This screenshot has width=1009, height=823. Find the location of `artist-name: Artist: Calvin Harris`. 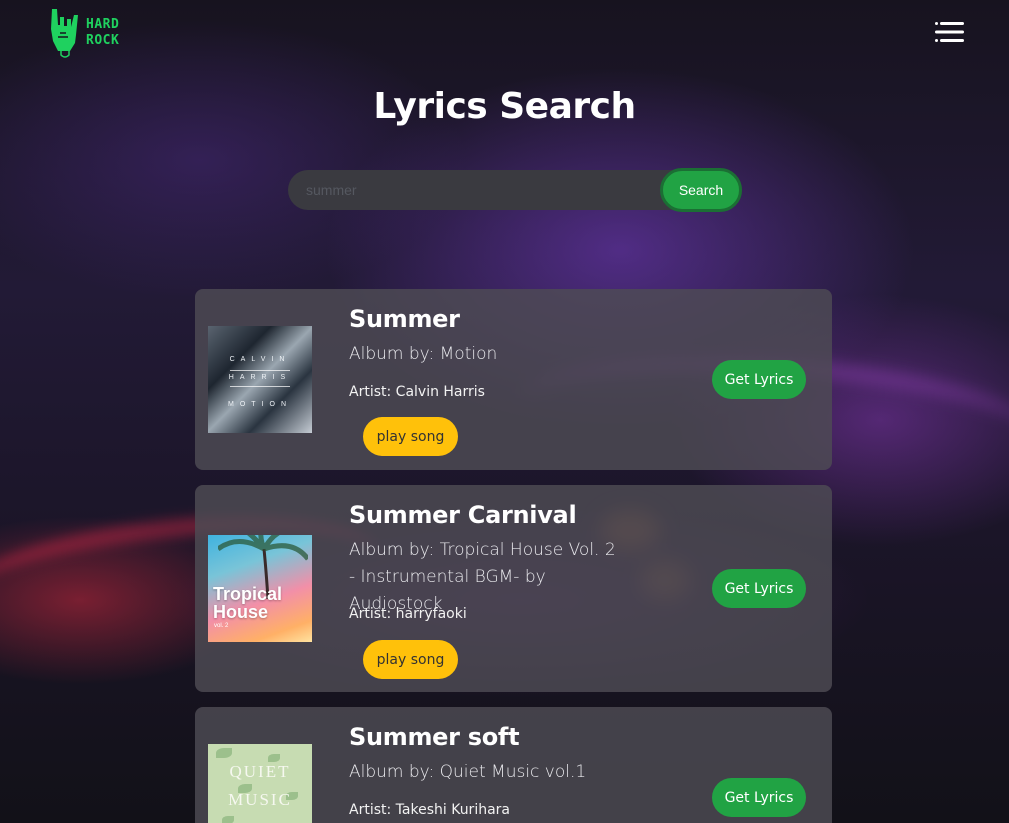

artist-name: Artist: Calvin Harris is located at coordinates (417, 392).